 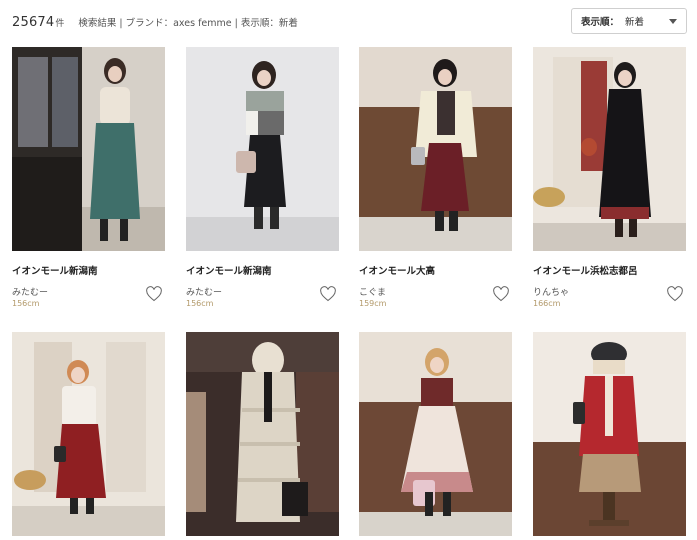 I want to click on coordinate-card: イオンモール大高 こぐま 159cm, so click(x=435, y=179).